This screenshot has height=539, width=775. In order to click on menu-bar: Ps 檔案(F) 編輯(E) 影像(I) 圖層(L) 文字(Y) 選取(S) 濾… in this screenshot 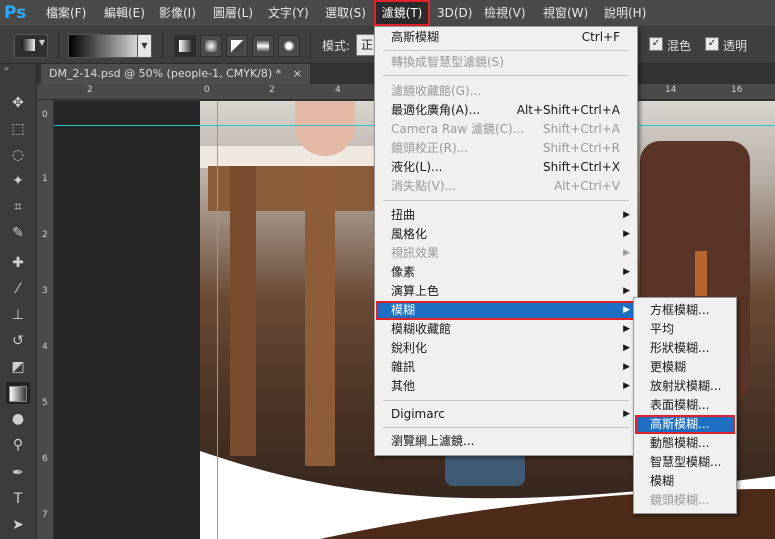, I will do `click(387, 13)`.